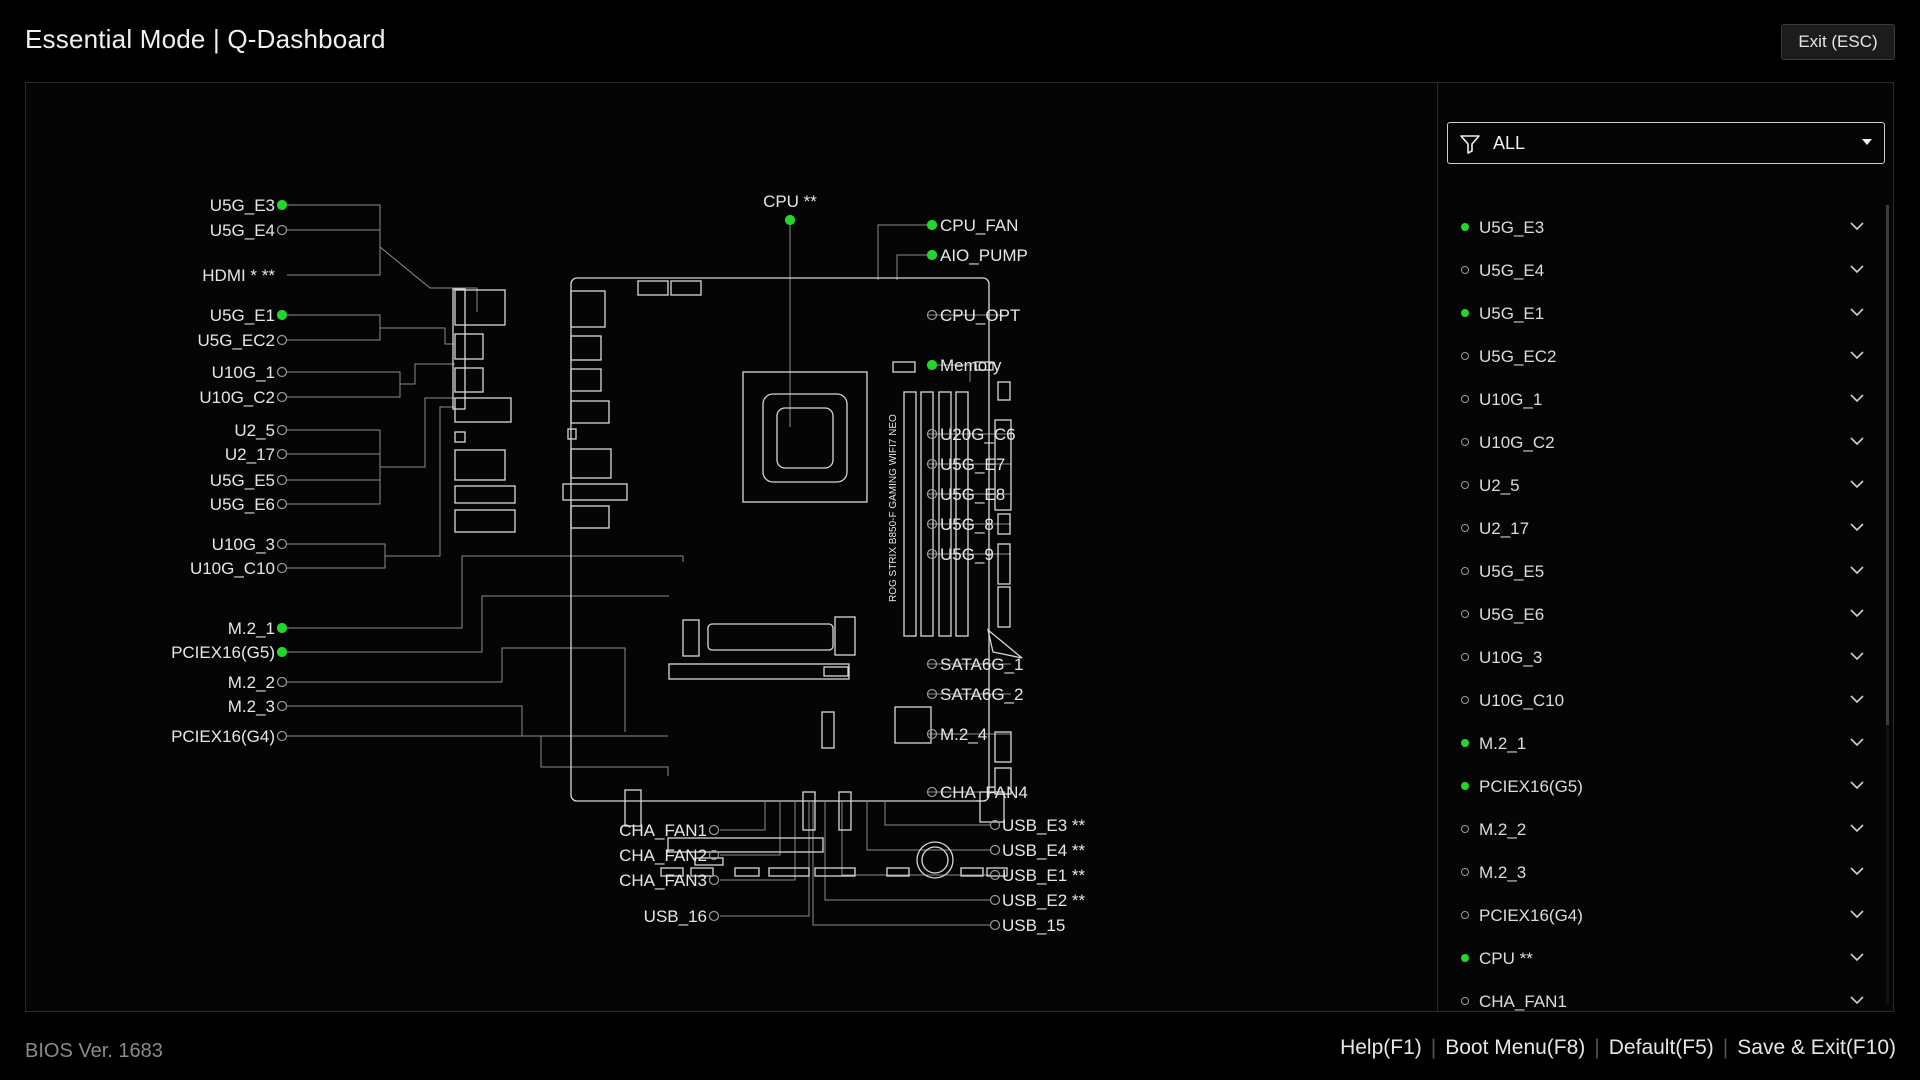 The image size is (1920, 1080). Describe the element at coordinates (1027, 925) in the screenshot. I see `port-label-usb-15: USB_15` at that location.